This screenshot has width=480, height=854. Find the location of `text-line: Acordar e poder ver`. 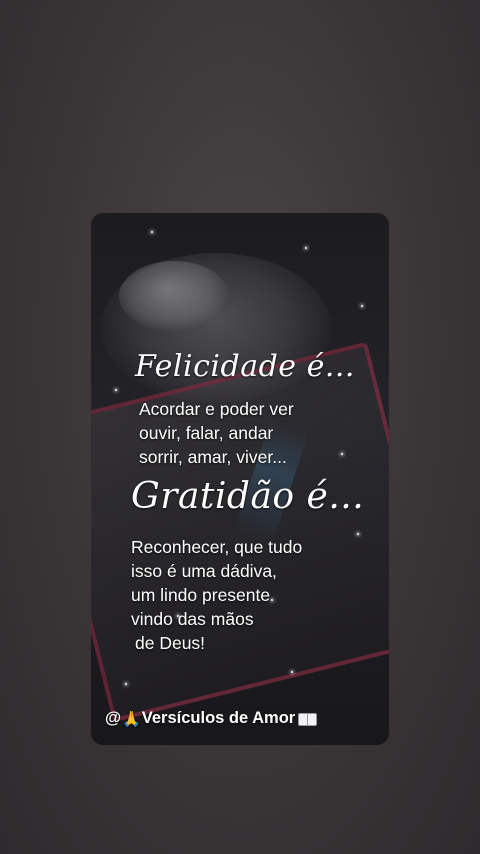

text-line: Acordar e poder ver is located at coordinates (216, 409).